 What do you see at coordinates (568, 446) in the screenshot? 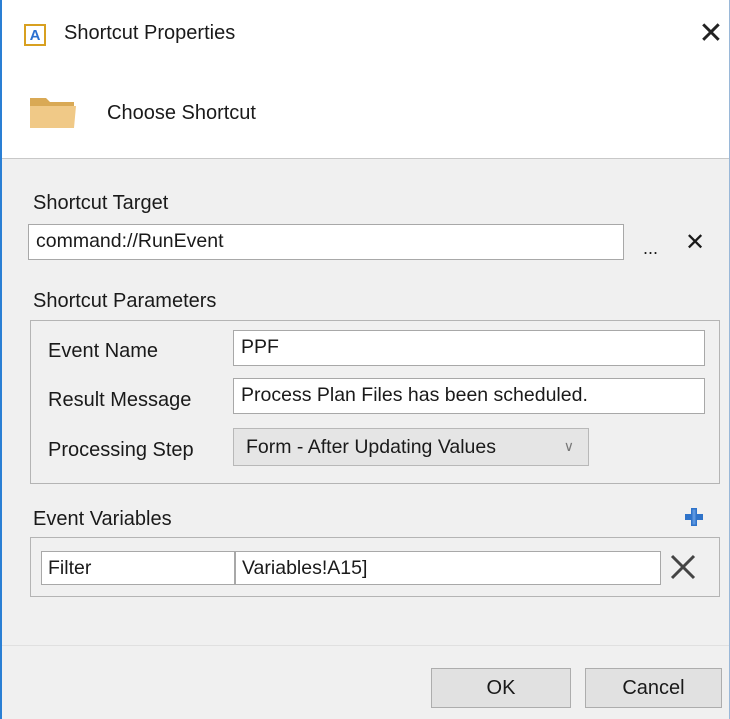
I see `chevron-down-icon: ∨` at bounding box center [568, 446].